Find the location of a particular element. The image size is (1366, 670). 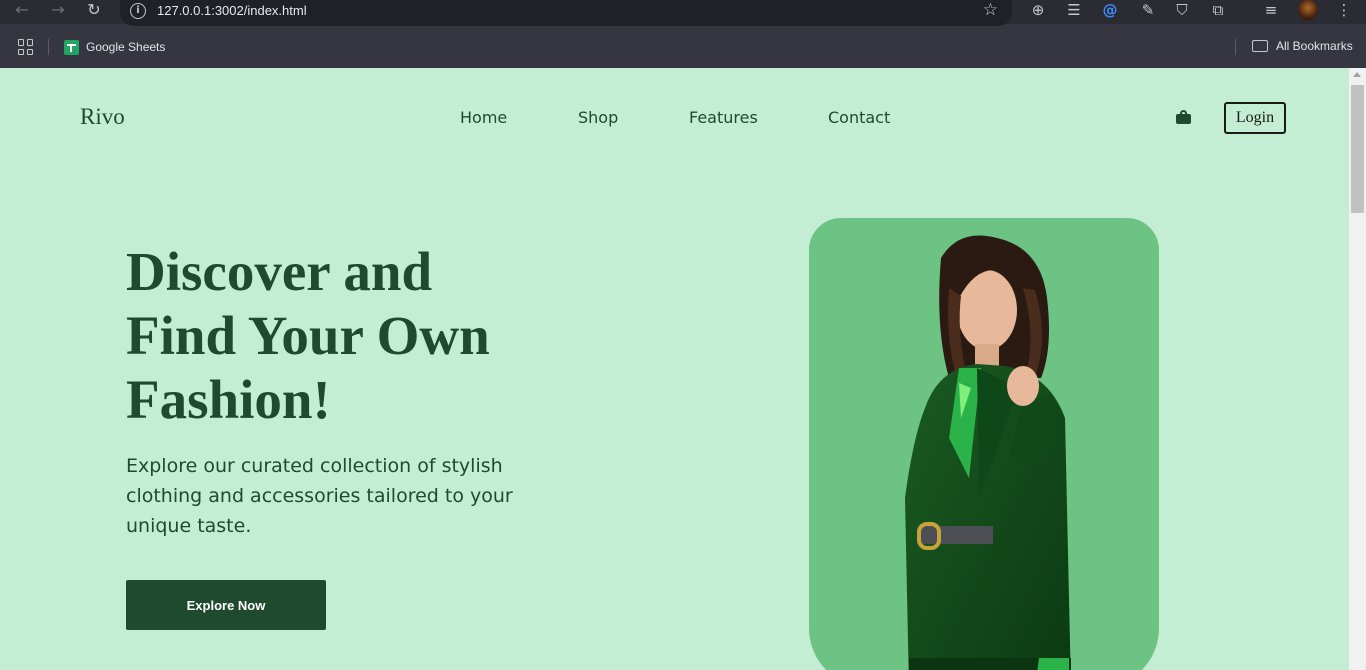

extensions-puzzle-icon: ⧉ is located at coordinates (1218, 11).